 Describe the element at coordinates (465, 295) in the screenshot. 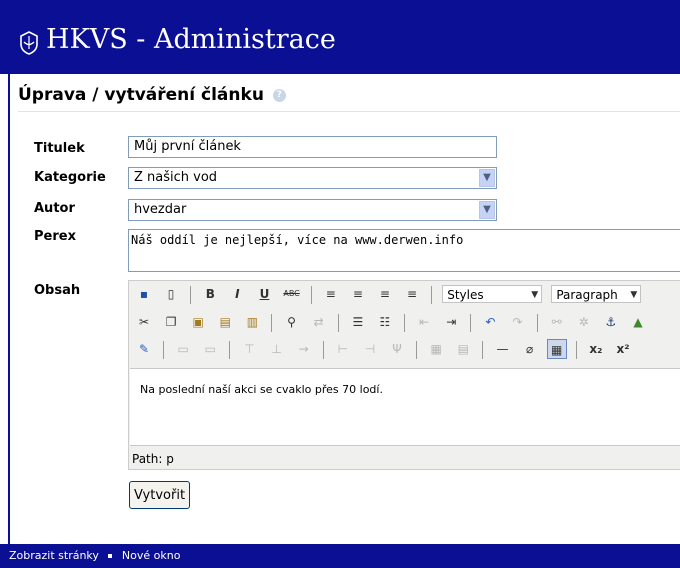

I see `styles-dropdown-label: Styles` at that location.